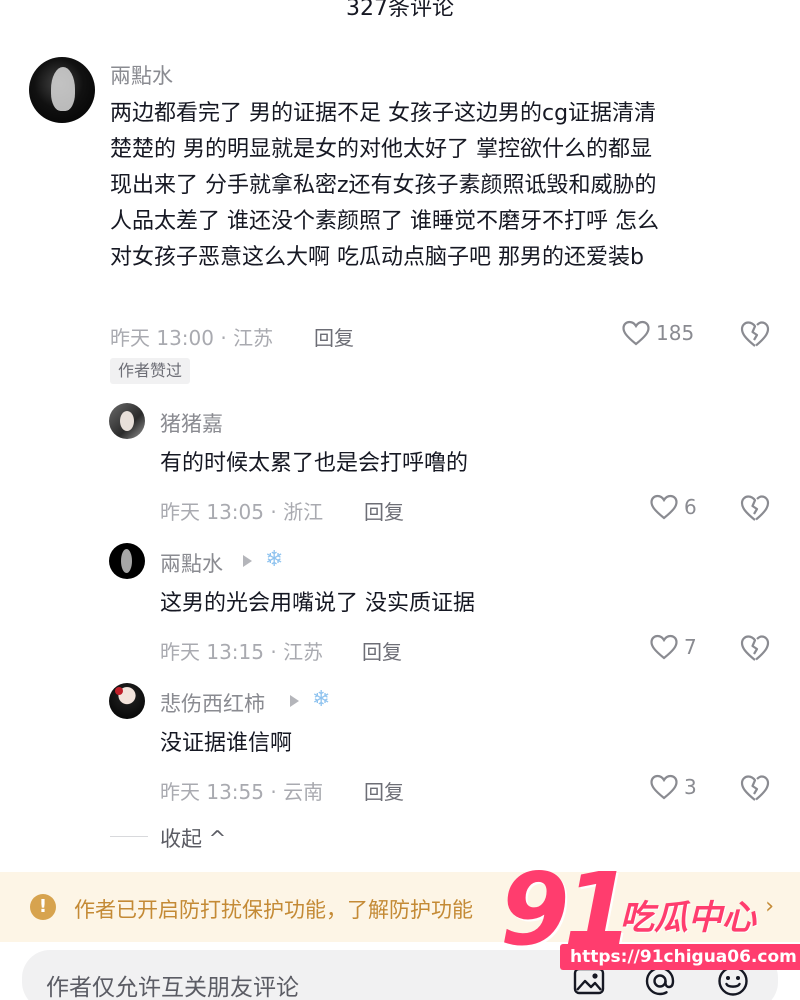 This screenshot has height=1000, width=800. What do you see at coordinates (242, 652) in the screenshot?
I see `reply-meta: 昨天 13:15 · 江苏` at bounding box center [242, 652].